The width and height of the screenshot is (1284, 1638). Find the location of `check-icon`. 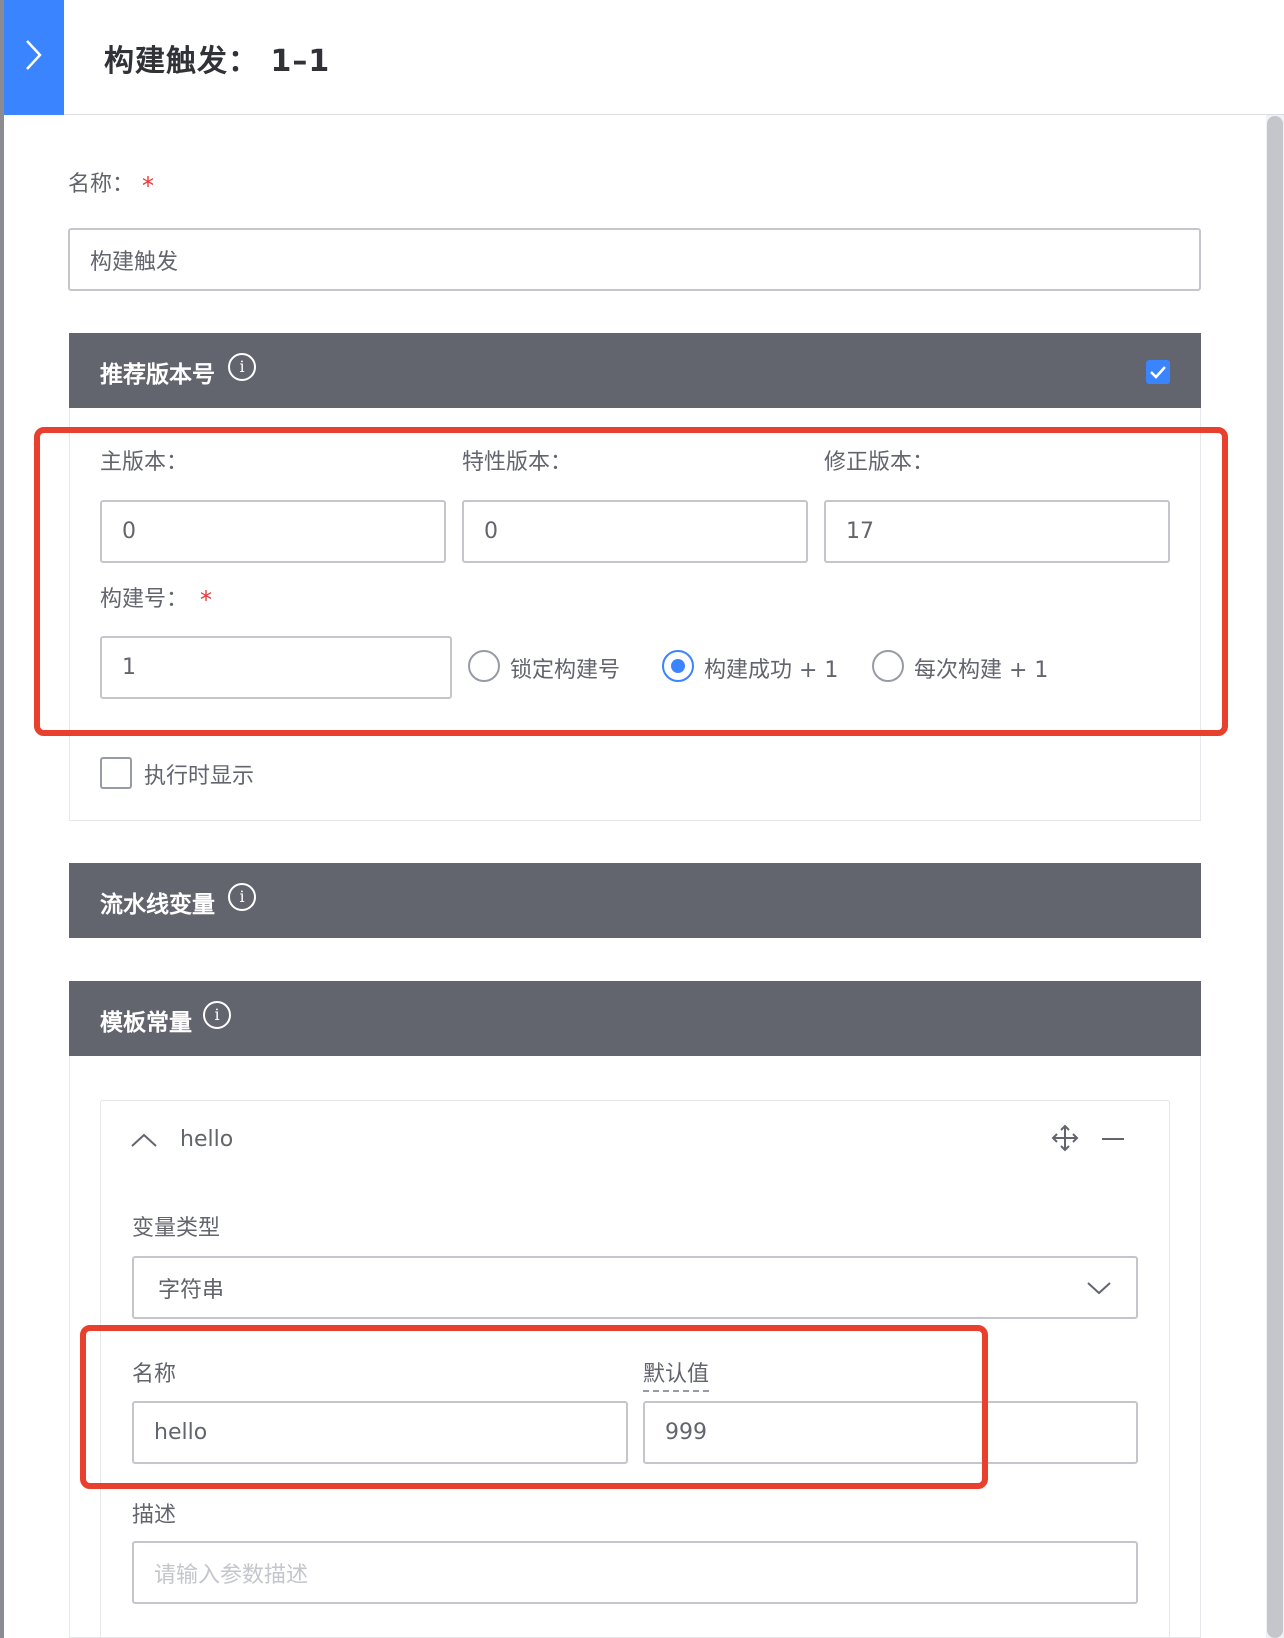

check-icon is located at coordinates (1158, 372).